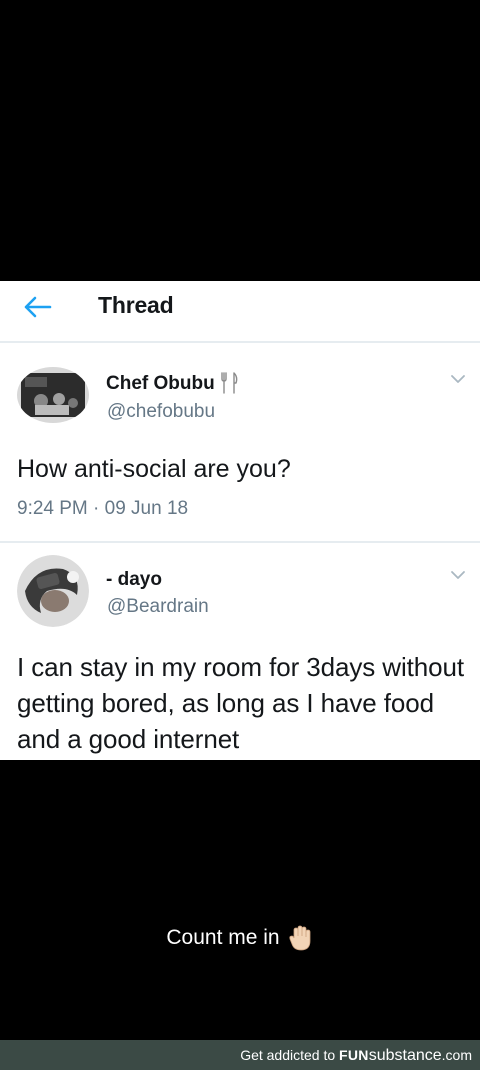 The image size is (480, 1070). I want to click on watermark-brand-bold: FUN, so click(354, 1055).